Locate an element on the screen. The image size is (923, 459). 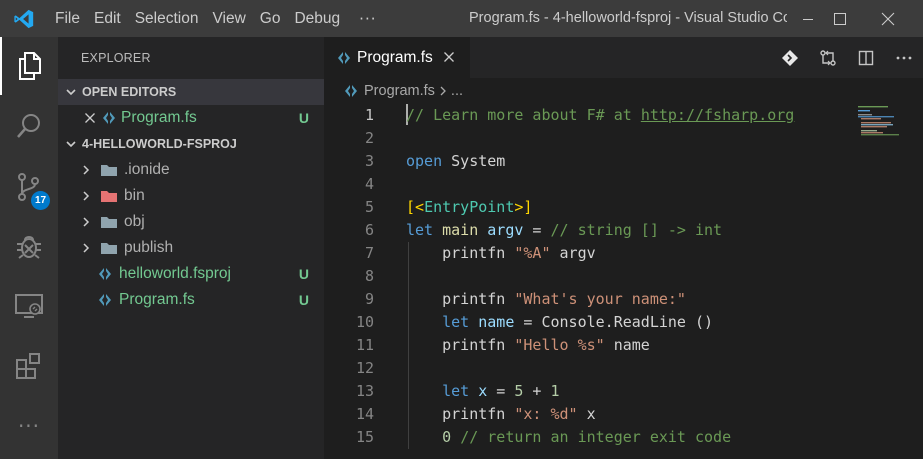
code-token: >] is located at coordinates (523, 207).